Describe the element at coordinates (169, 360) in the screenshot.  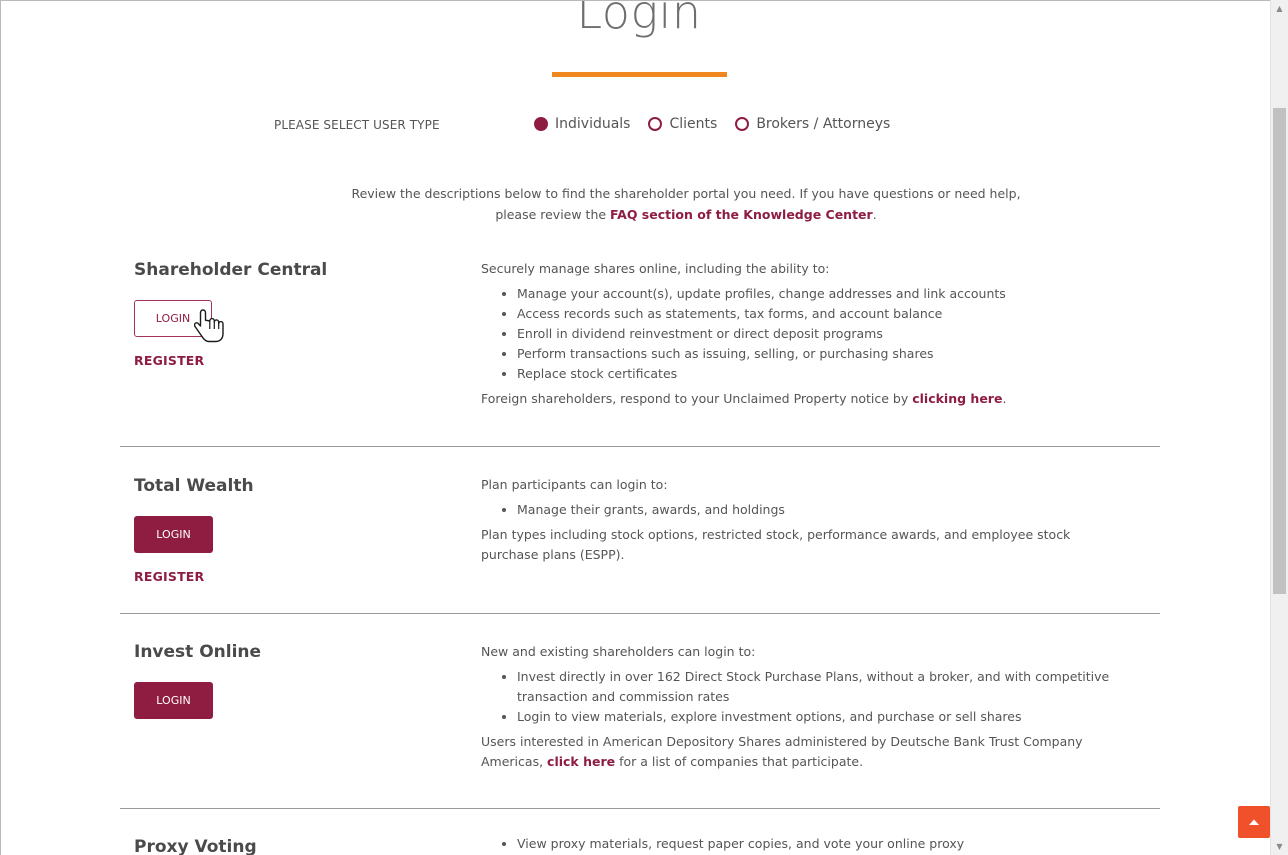
I see `shareholder-central-register-link: REGISTER` at that location.